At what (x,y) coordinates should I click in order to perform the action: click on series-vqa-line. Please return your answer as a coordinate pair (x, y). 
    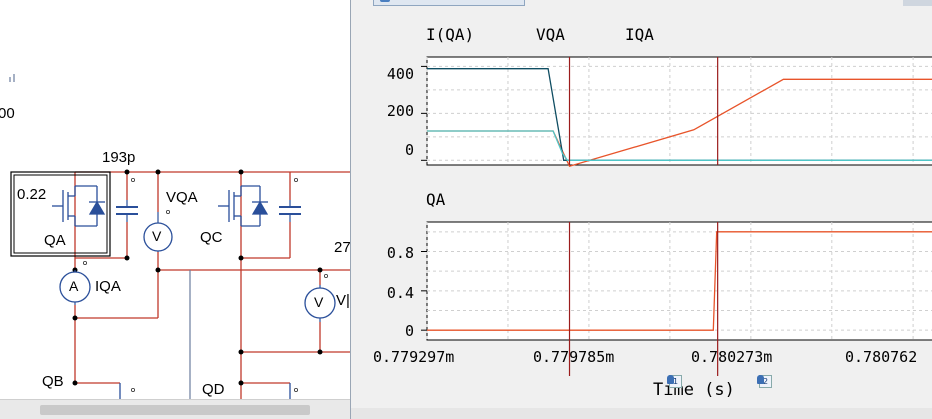
    Looking at the image, I should click on (679, 114).